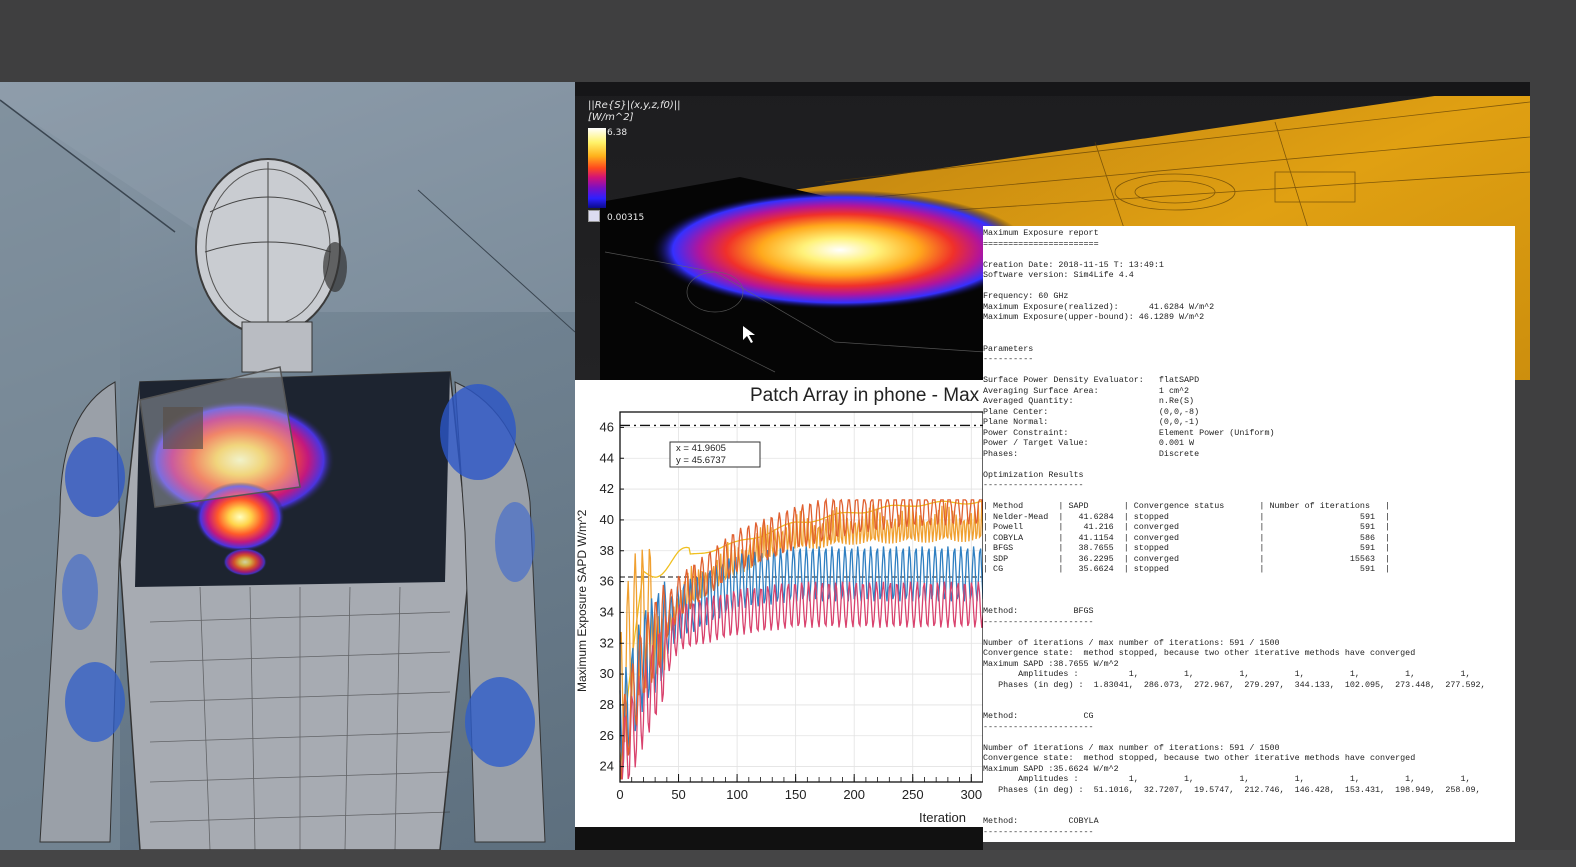 Image resolution: width=1576 pixels, height=867 pixels. Describe the element at coordinates (607, 426) in the screenshot. I see `y-tick-label: 46` at that location.